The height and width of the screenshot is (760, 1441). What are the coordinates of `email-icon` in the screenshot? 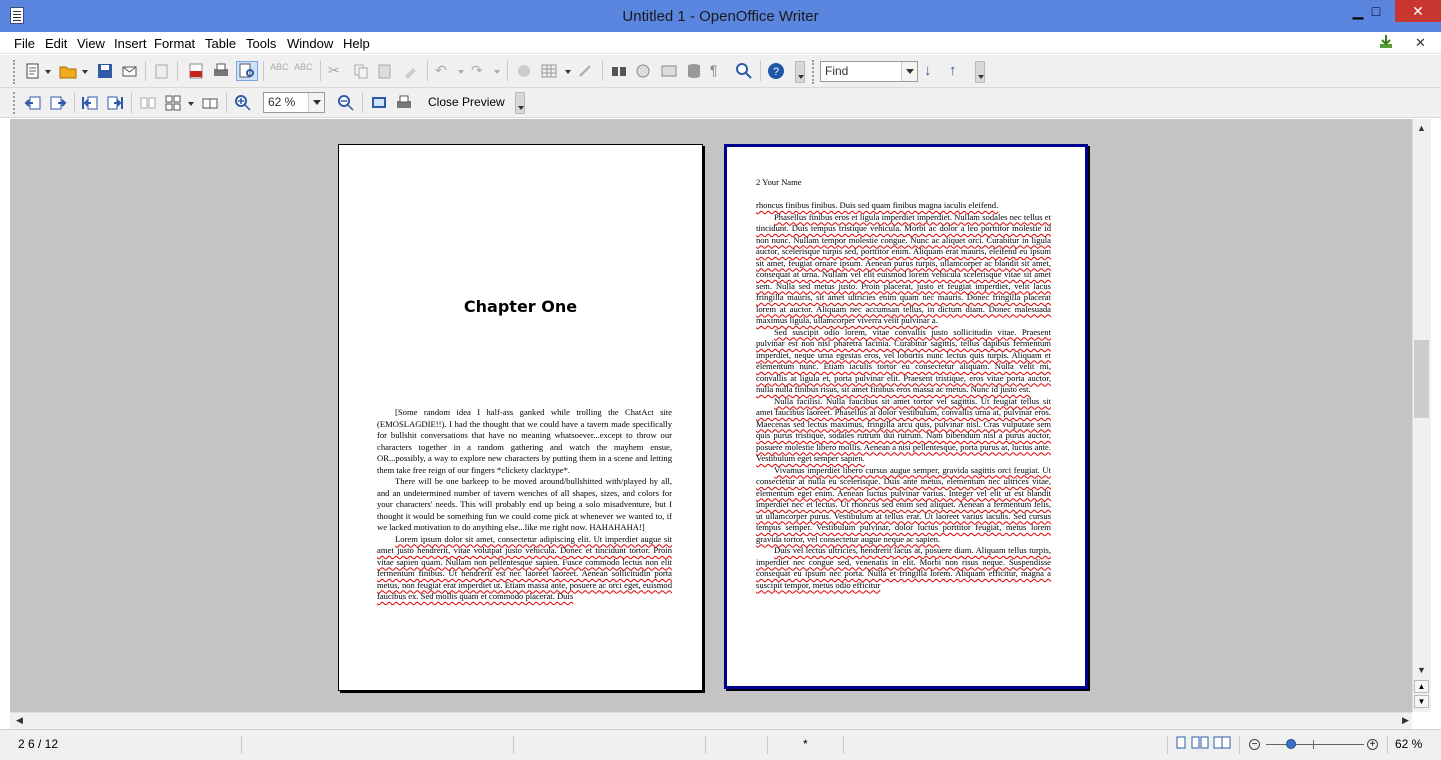 It's located at (130, 71).